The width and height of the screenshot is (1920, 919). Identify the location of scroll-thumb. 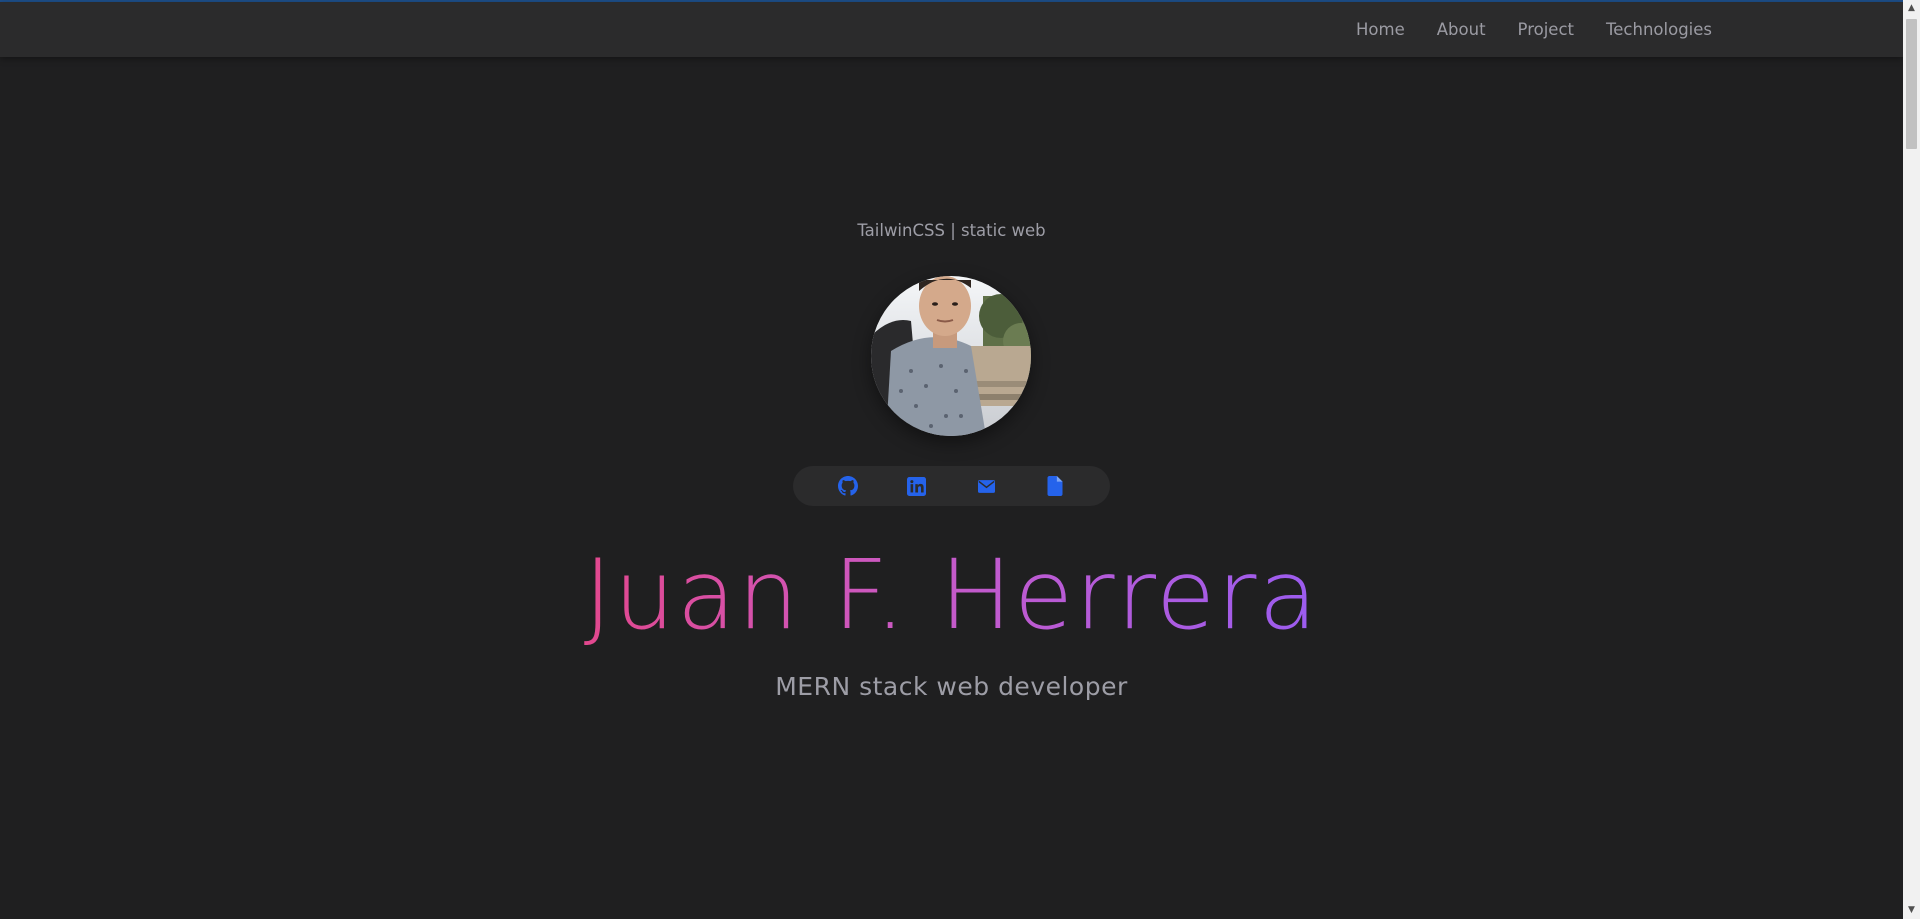
(1911, 84).